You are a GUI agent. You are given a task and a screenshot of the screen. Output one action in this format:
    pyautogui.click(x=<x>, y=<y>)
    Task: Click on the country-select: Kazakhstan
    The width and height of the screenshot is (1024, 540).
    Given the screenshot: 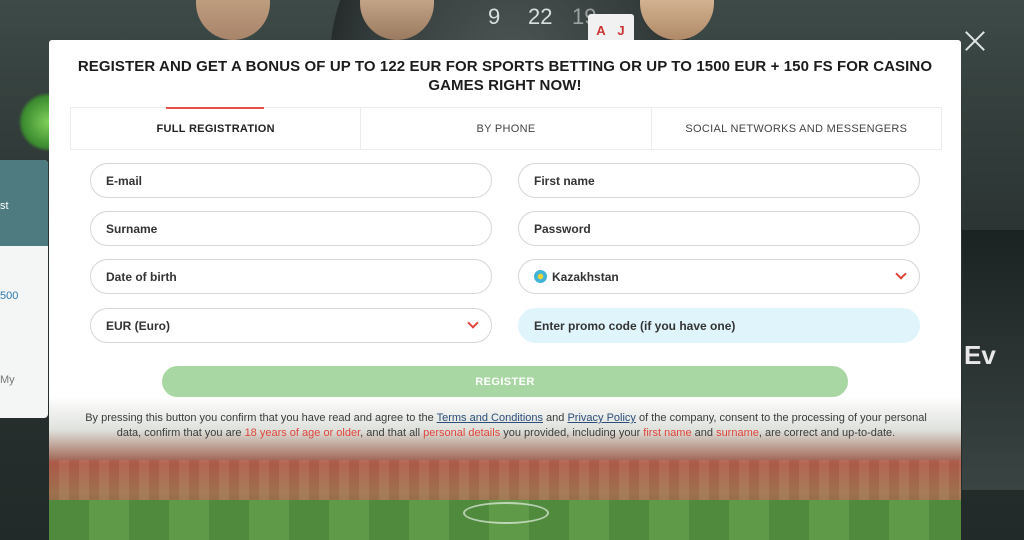 What is the action you would take?
    pyautogui.click(x=719, y=276)
    